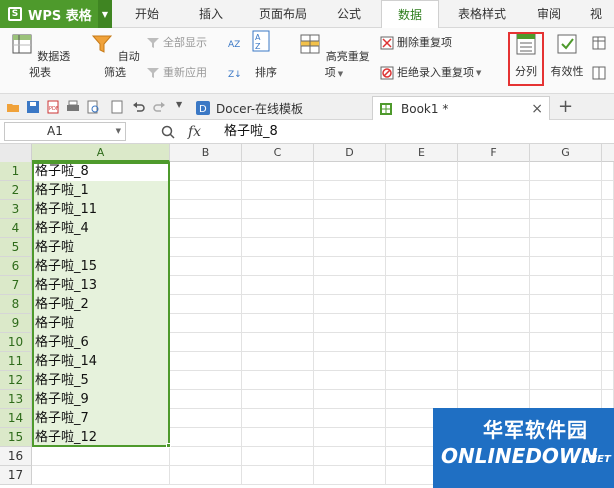 The height and width of the screenshot is (488, 614). I want to click on row-header: 14, so click(16, 418).